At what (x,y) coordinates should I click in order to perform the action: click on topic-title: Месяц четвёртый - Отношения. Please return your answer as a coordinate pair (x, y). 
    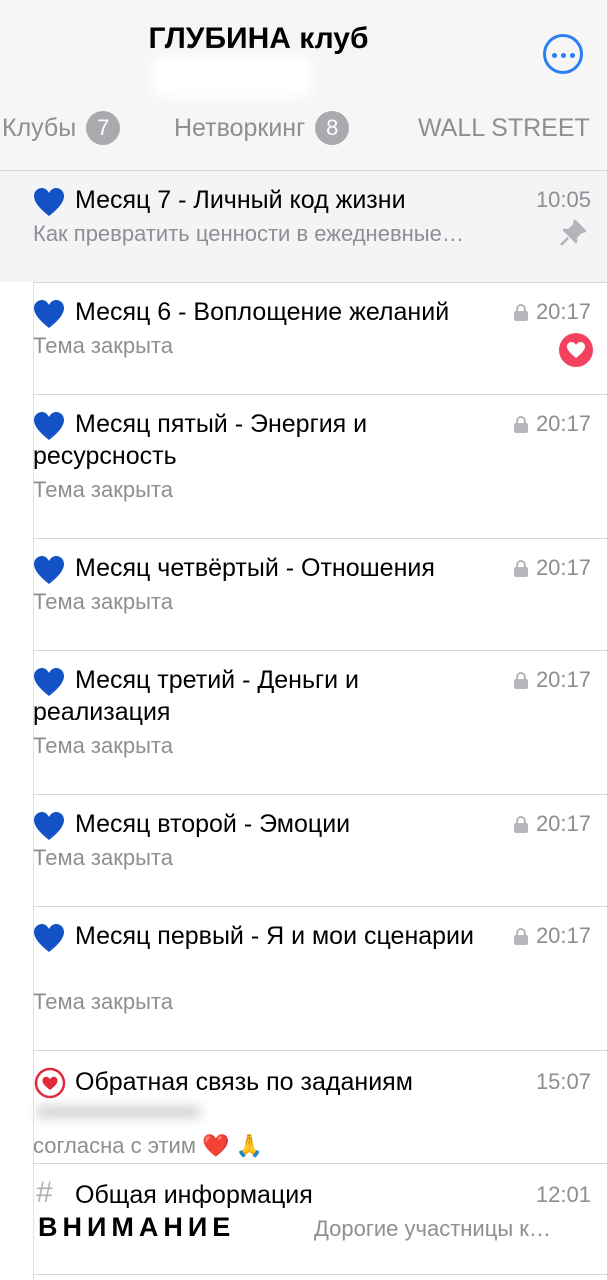
    Looking at the image, I should click on (255, 568).